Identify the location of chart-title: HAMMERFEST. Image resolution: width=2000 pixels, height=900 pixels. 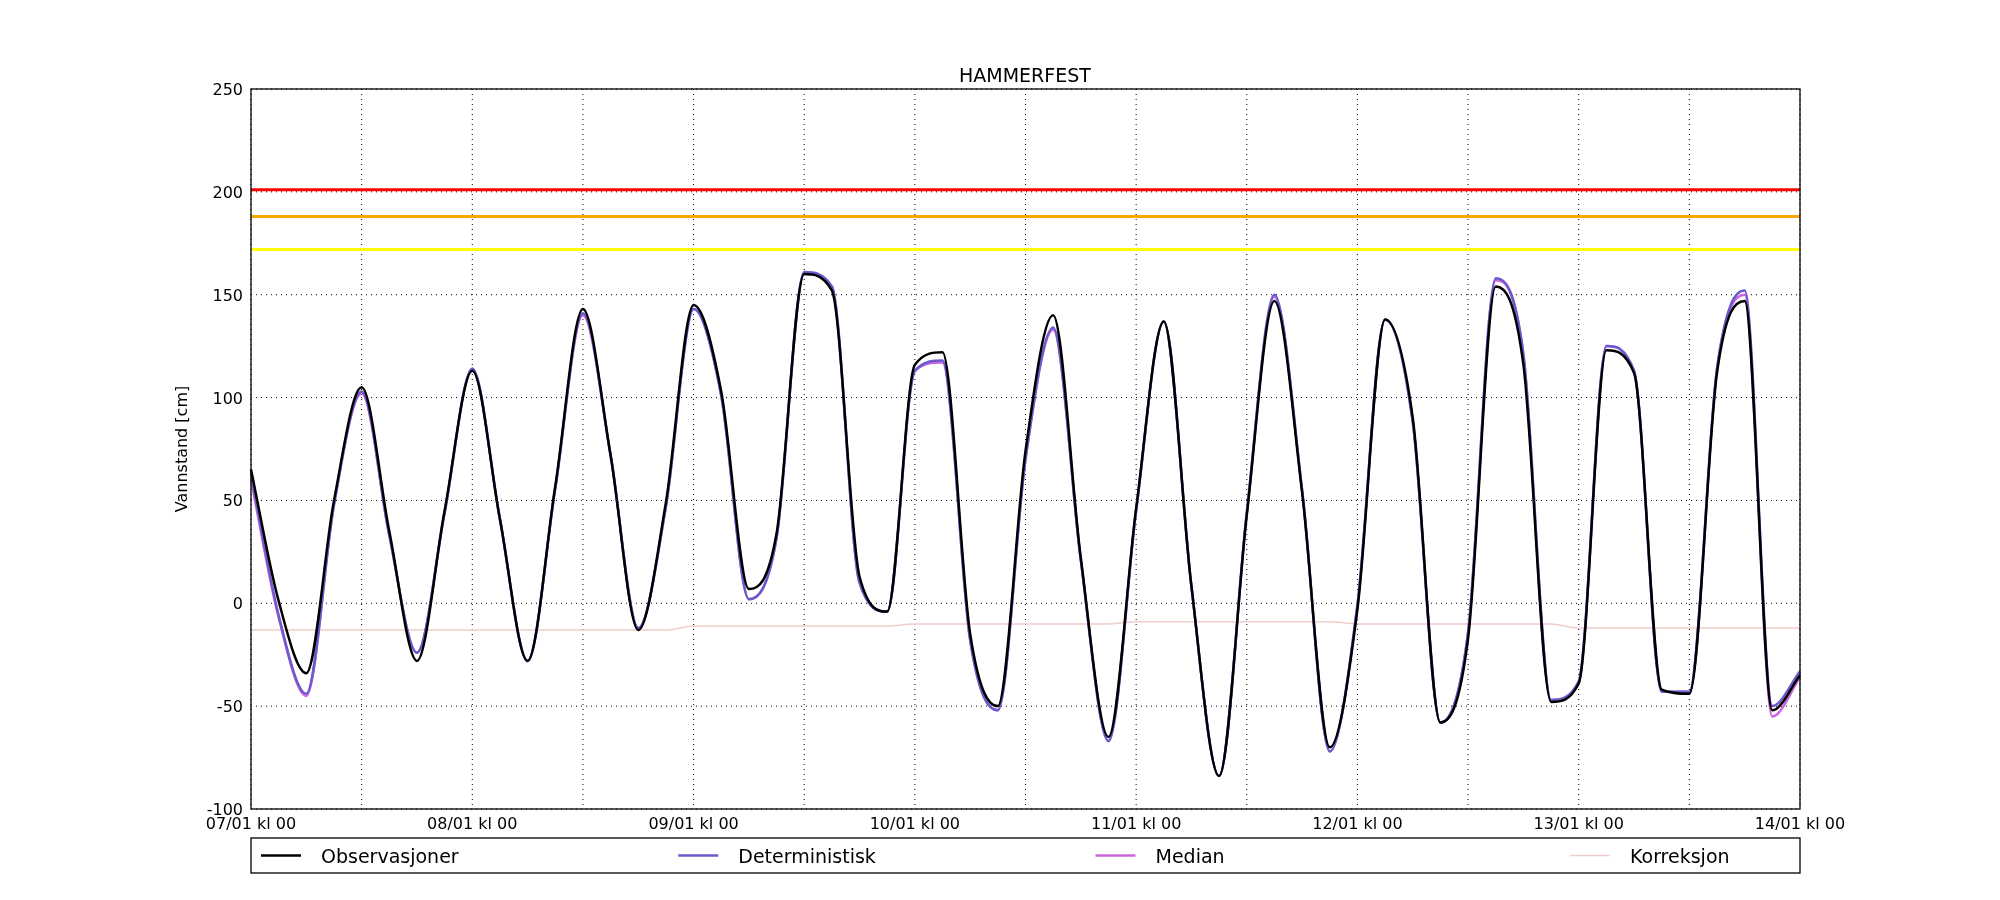
(1025, 75).